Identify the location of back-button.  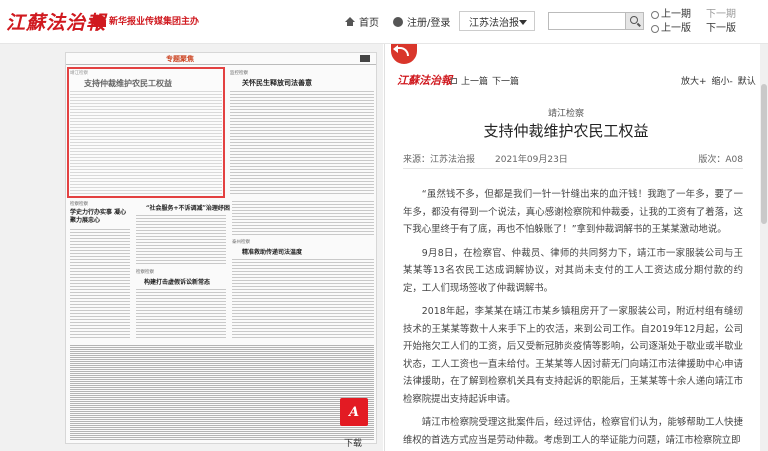
(404, 54).